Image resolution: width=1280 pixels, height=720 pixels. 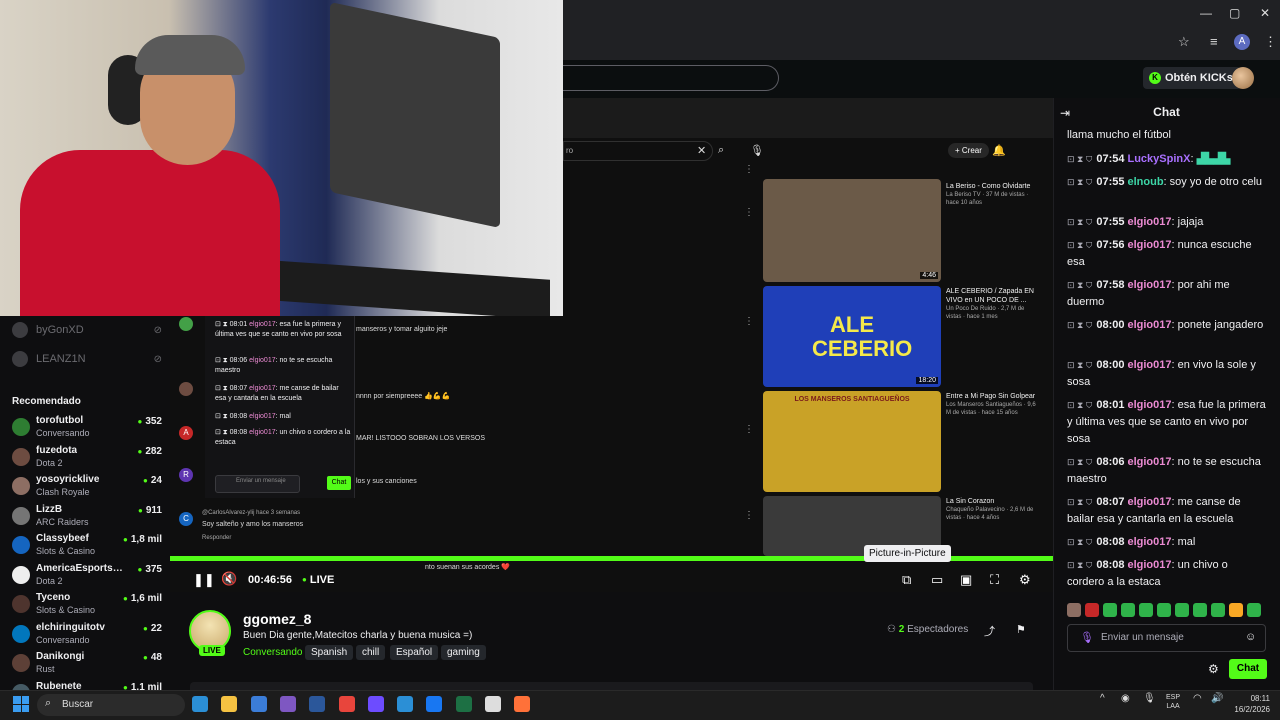 What do you see at coordinates (87, 634) in the screenshot?
I see `recommended-channel: elchiringuitotvConversando 22` at bounding box center [87, 634].